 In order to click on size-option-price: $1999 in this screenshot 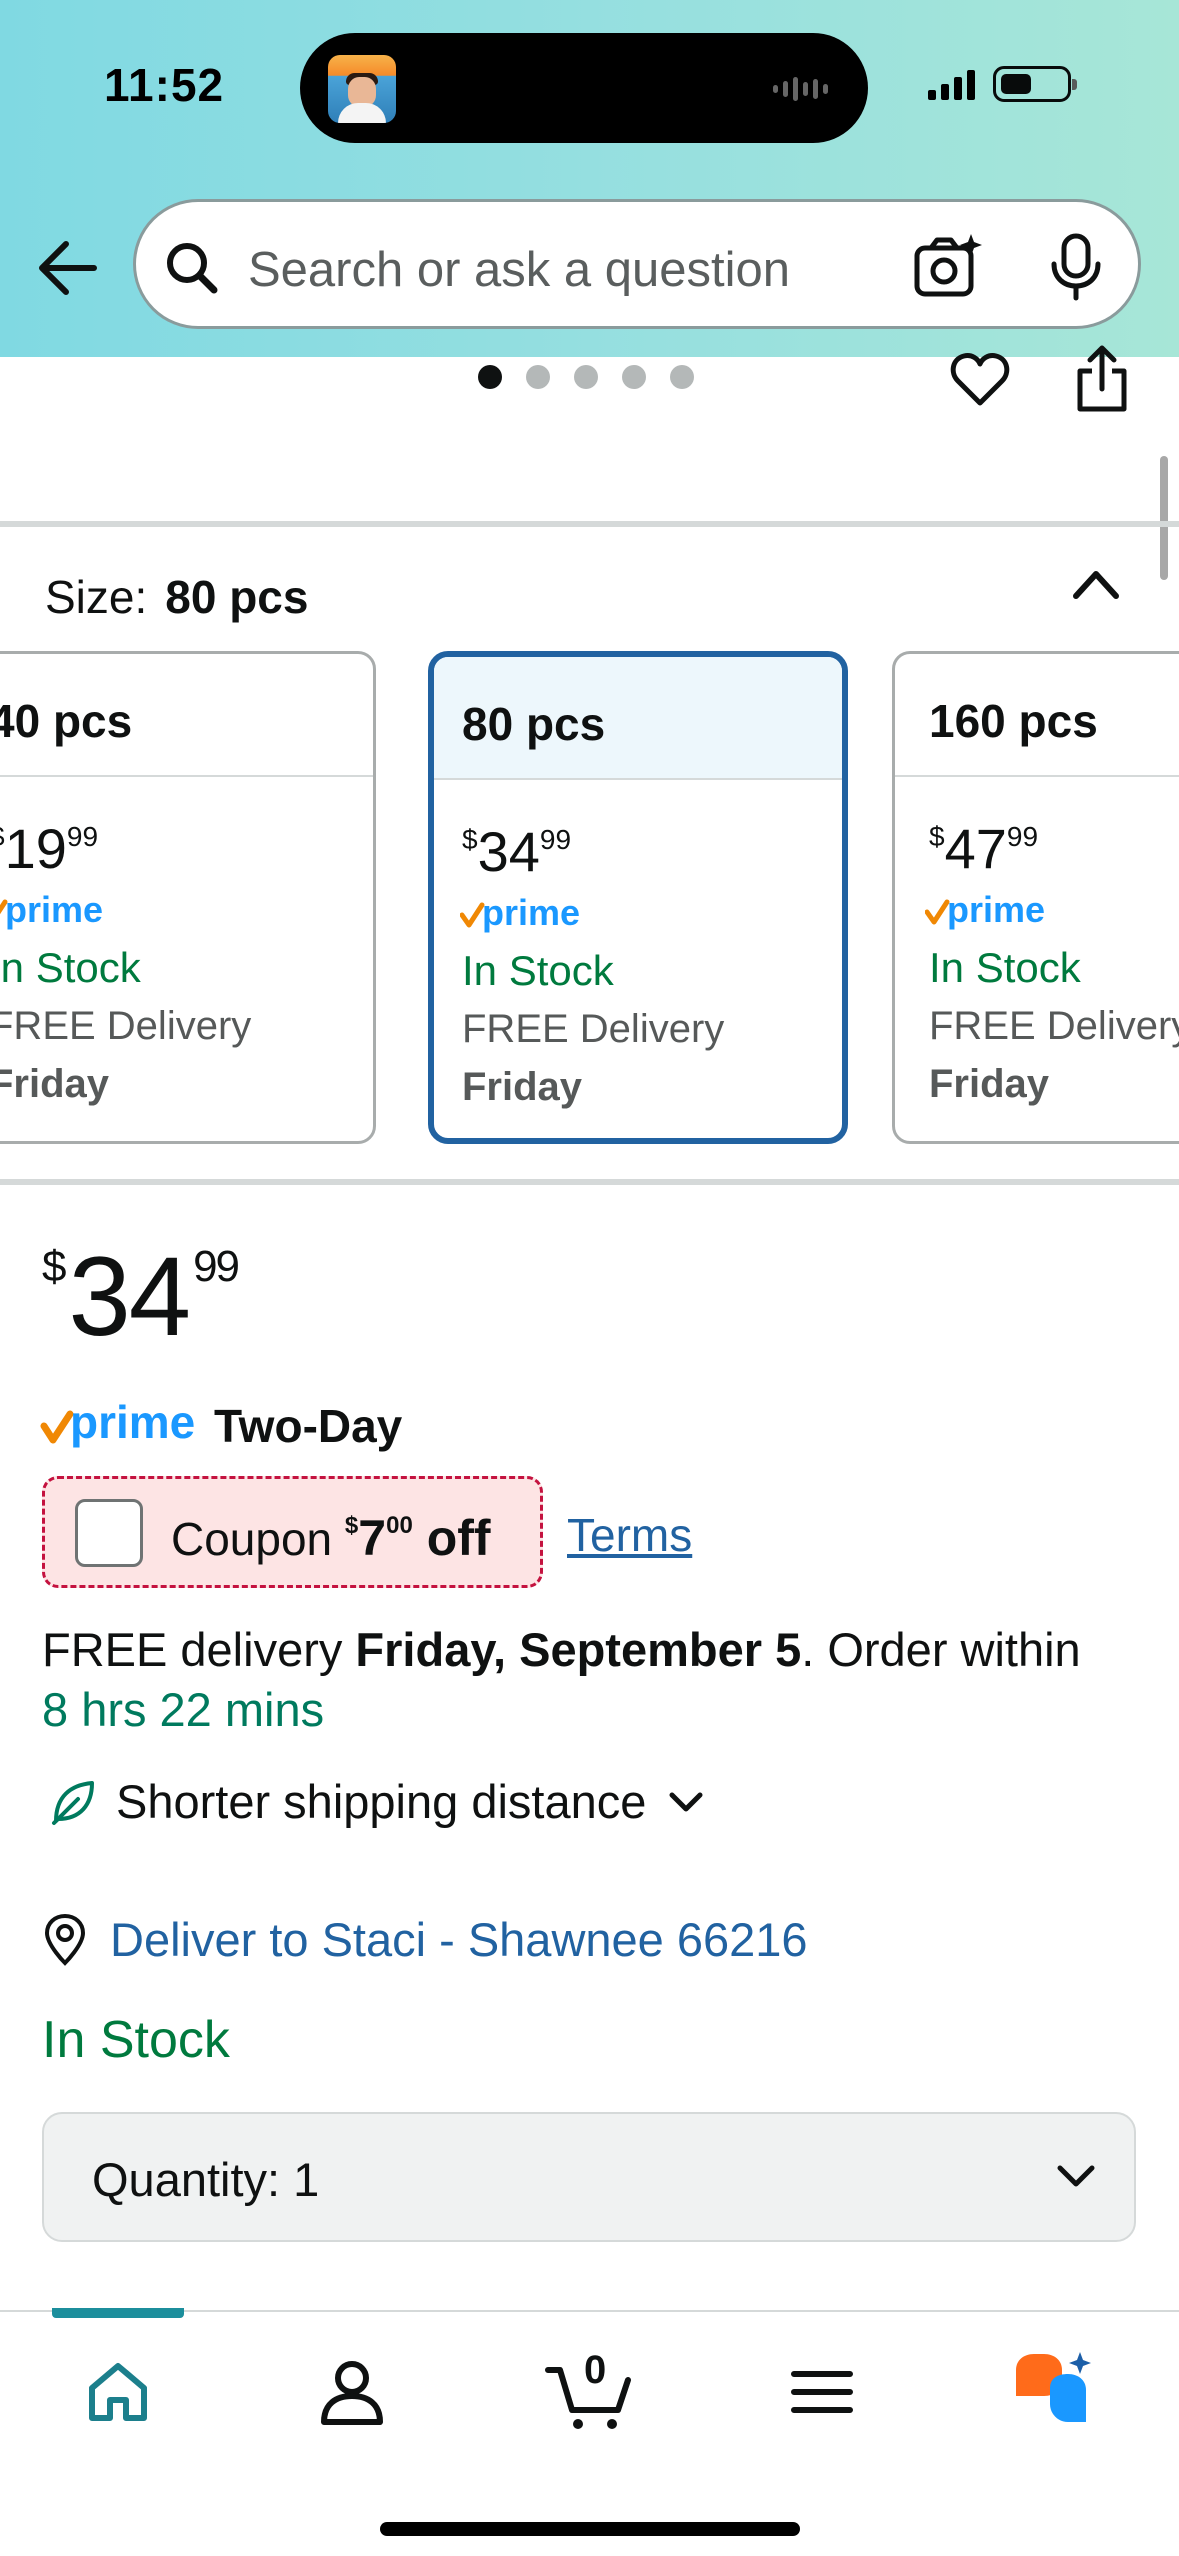, I will do `click(49, 848)`.